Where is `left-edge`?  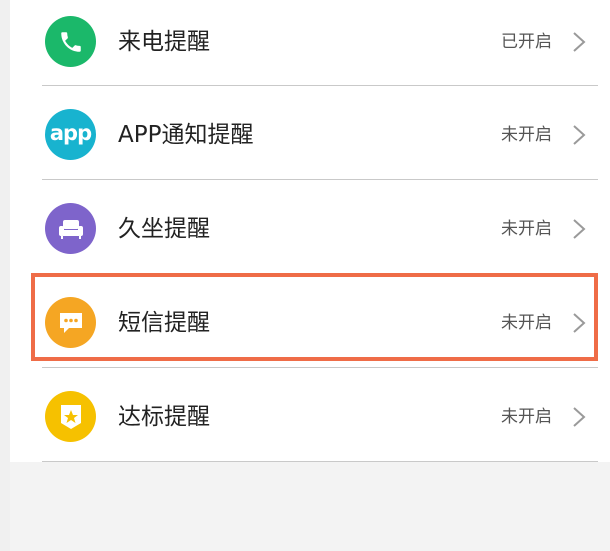
left-edge is located at coordinates (5, 275).